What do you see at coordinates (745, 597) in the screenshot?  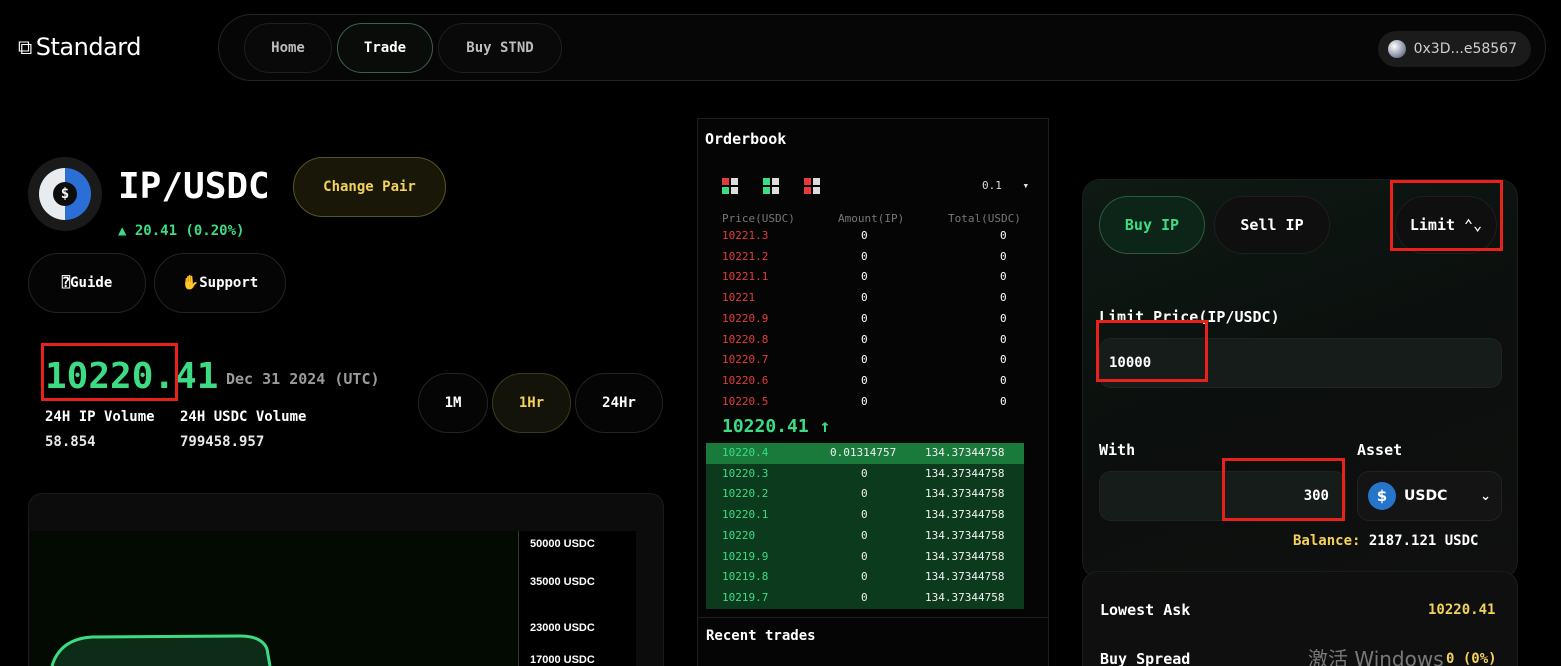 I see `bid-price: 10219.7` at bounding box center [745, 597].